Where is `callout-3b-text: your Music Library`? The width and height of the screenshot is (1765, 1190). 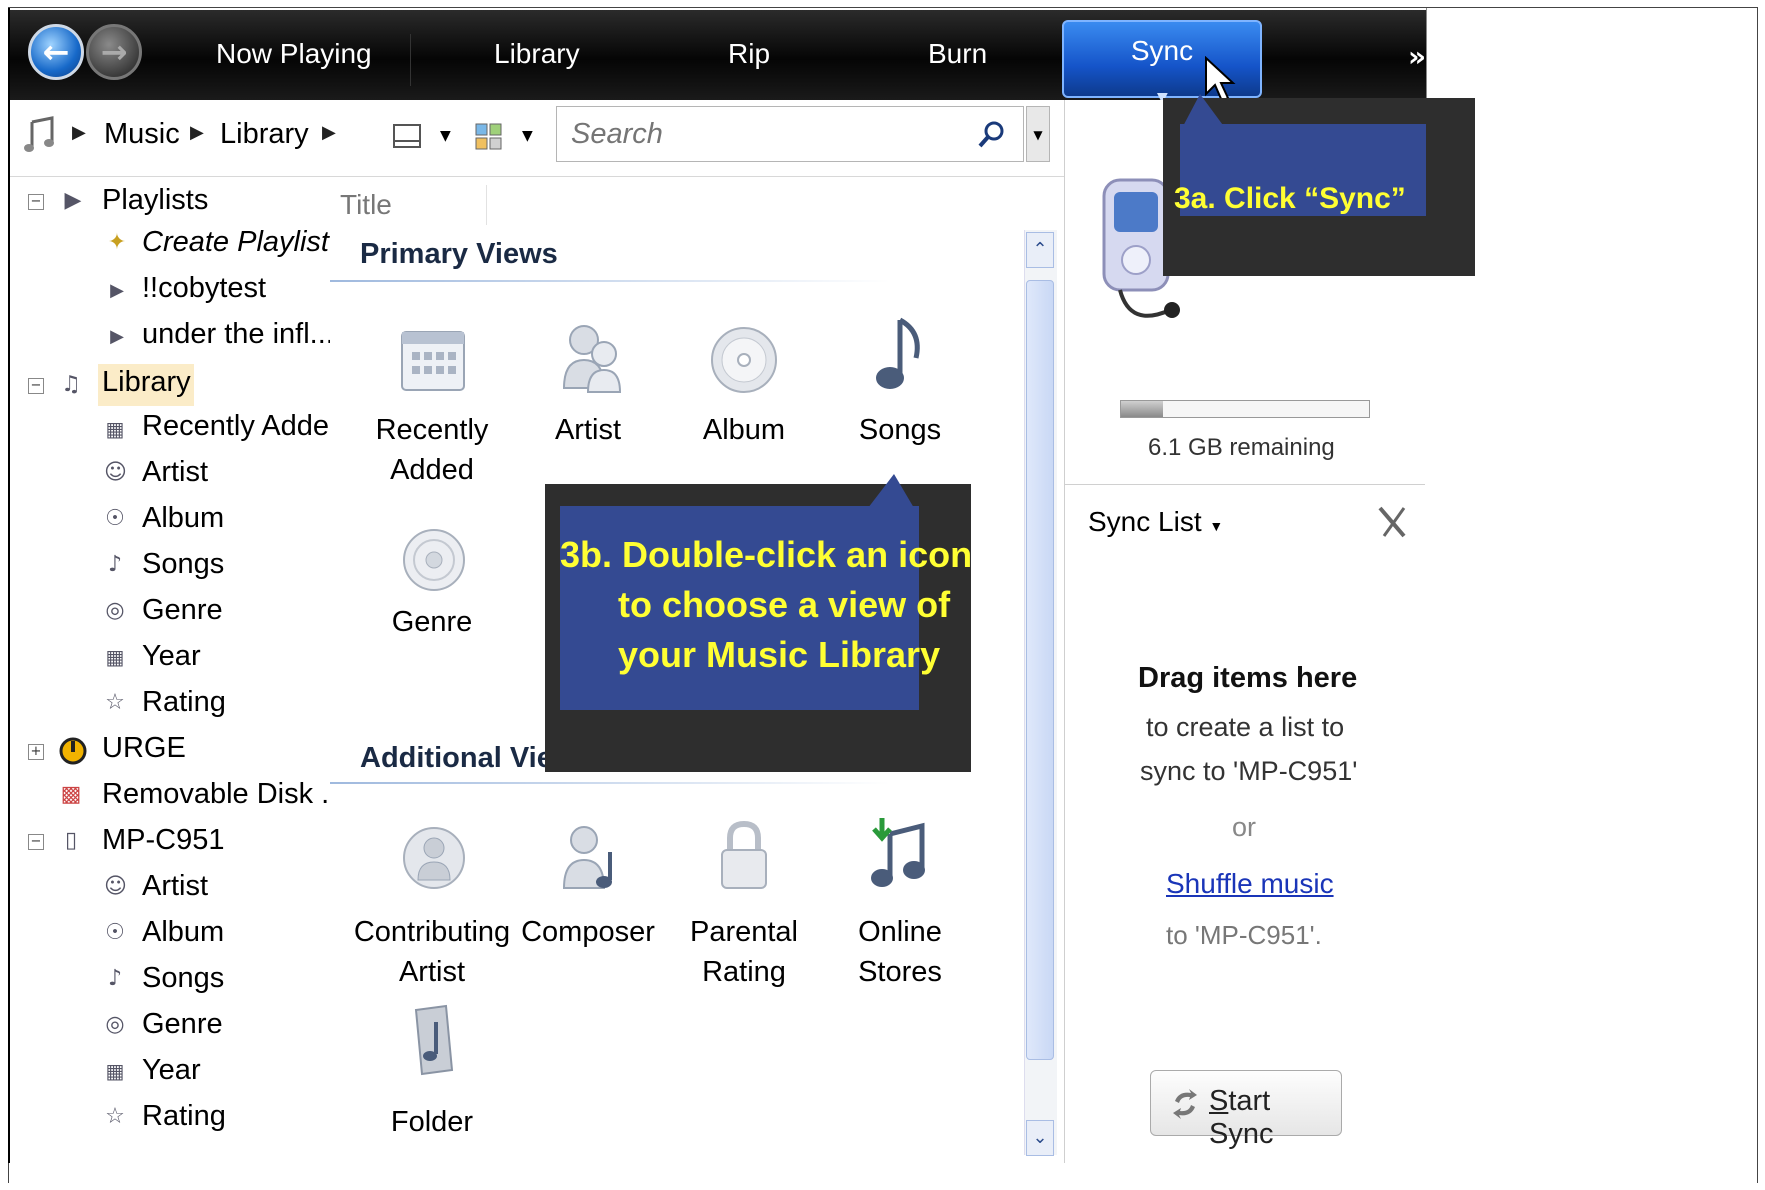 callout-3b-text: your Music Library is located at coordinates (779, 654).